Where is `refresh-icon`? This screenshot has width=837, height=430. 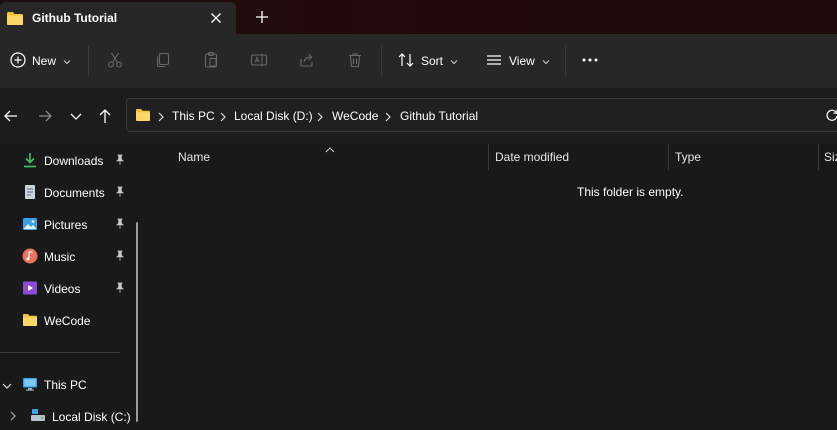
refresh-icon is located at coordinates (831, 116).